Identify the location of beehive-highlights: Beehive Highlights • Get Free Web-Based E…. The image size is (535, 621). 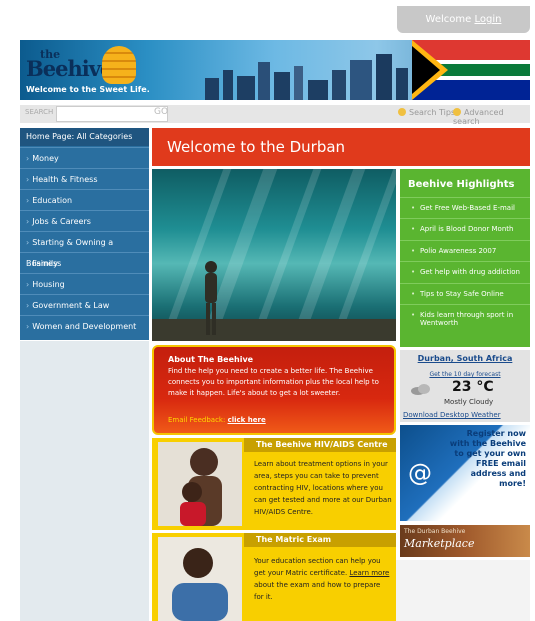
(465, 258).